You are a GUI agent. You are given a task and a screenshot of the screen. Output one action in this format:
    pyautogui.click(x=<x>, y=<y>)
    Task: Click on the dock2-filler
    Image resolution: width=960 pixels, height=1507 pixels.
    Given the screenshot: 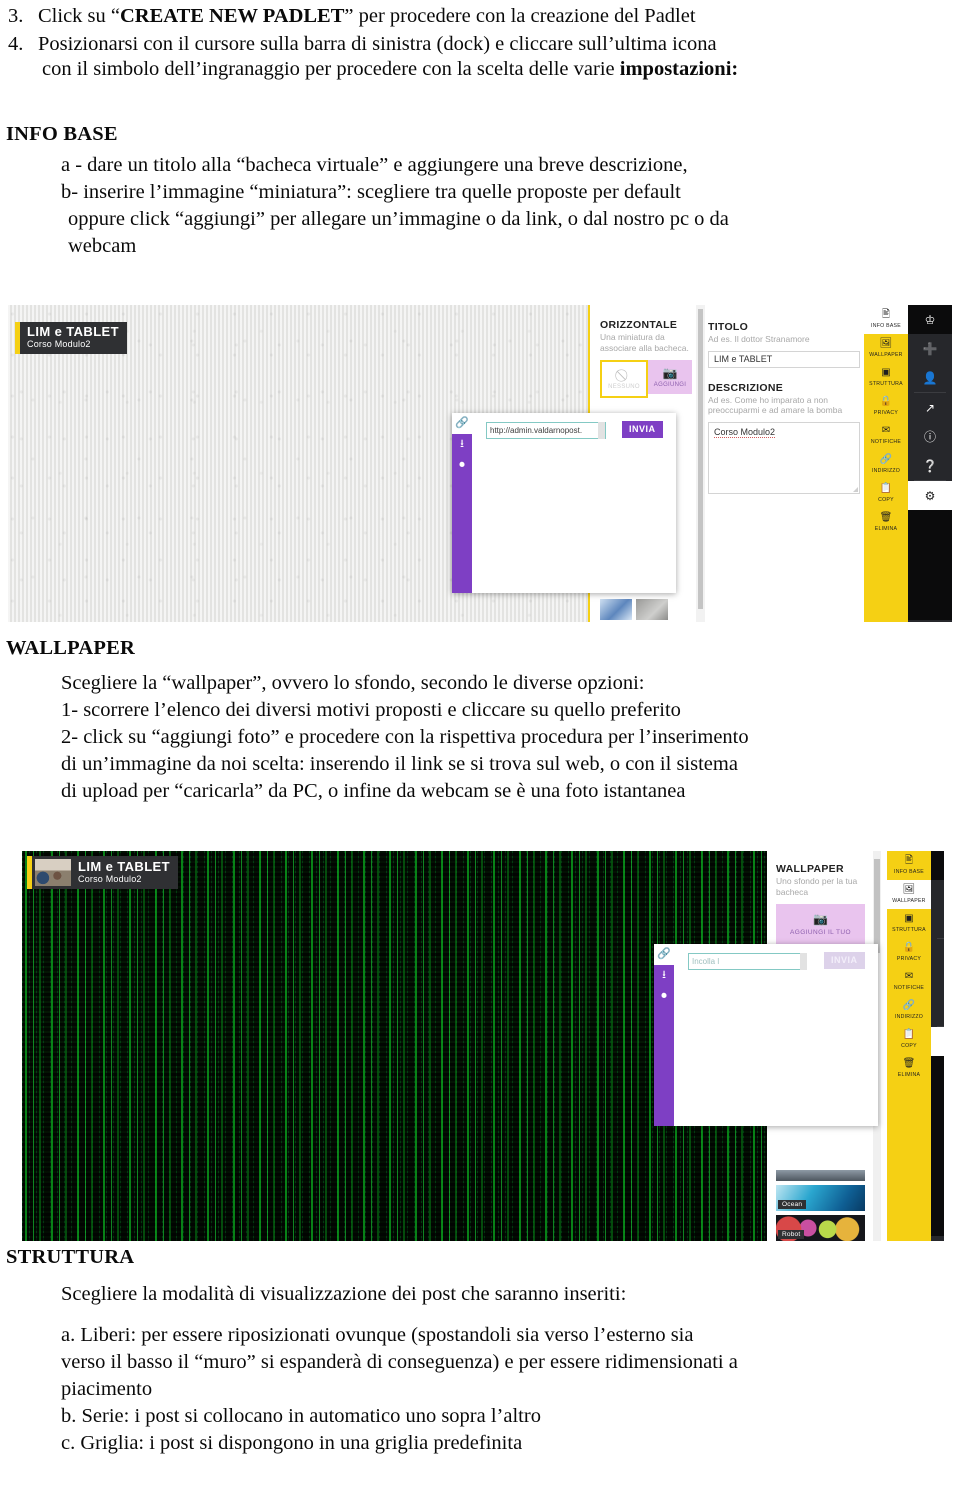 What is the action you would take?
    pyautogui.click(x=937, y=1146)
    